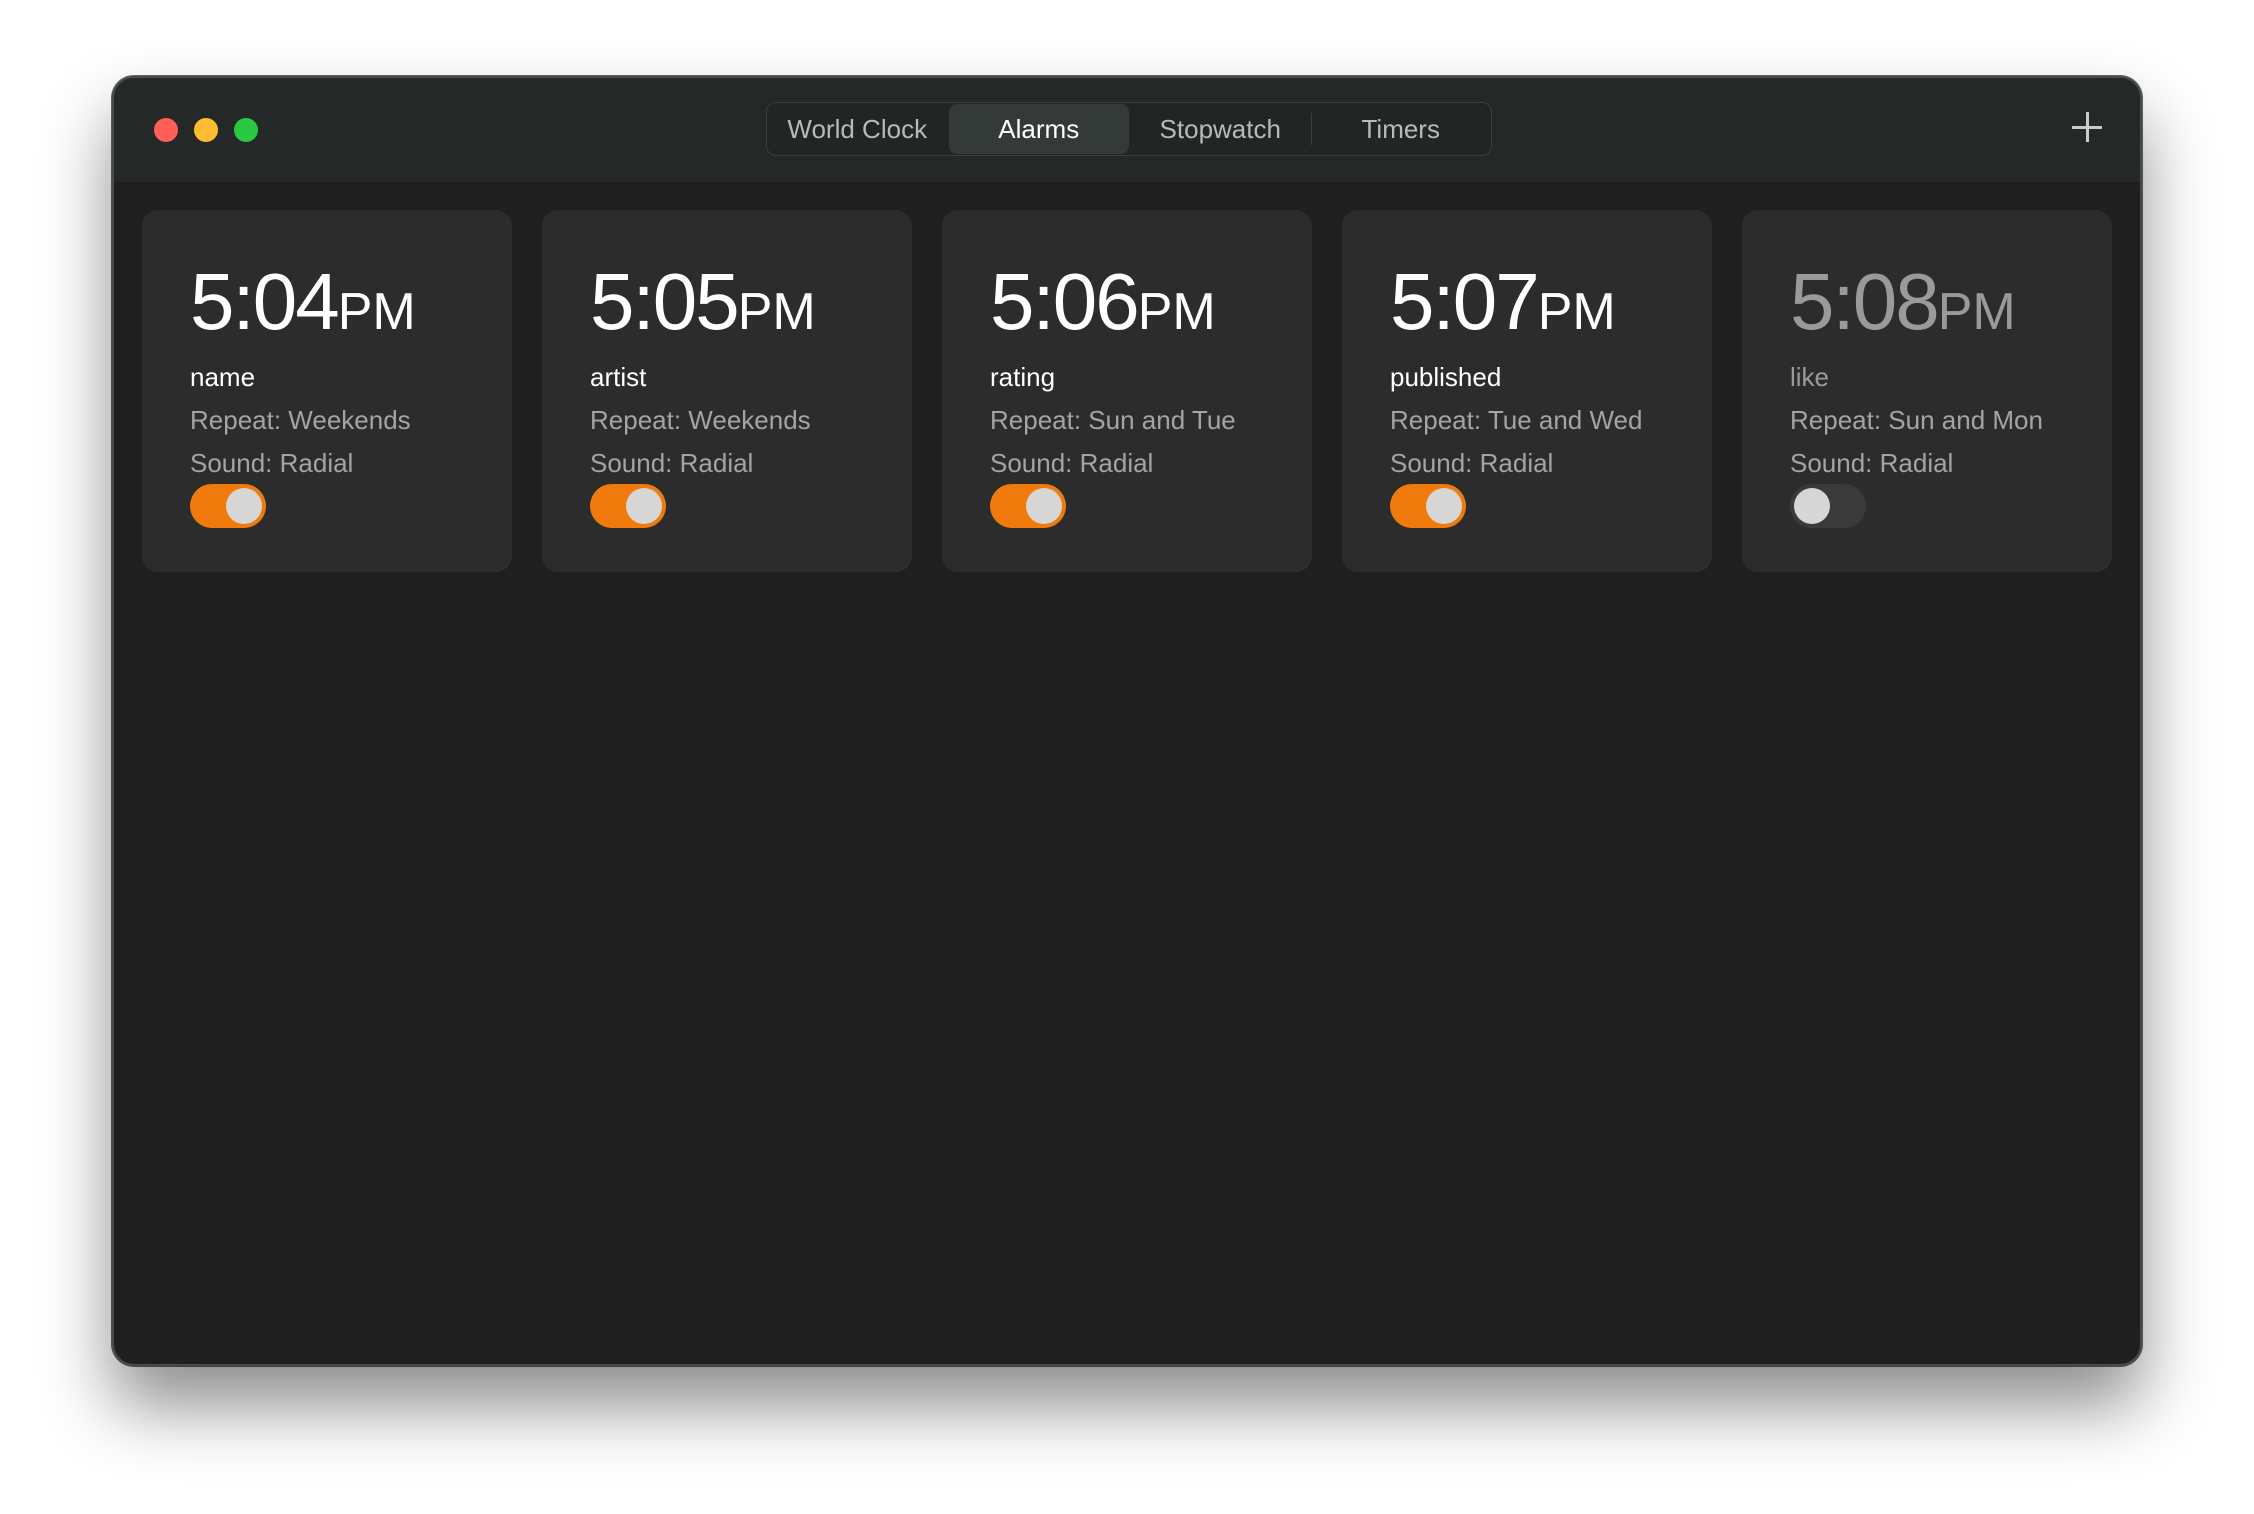 Image resolution: width=2254 pixels, height=1514 pixels. I want to click on alarm-repeat: Repeat: Sun and Mon, so click(1916, 420).